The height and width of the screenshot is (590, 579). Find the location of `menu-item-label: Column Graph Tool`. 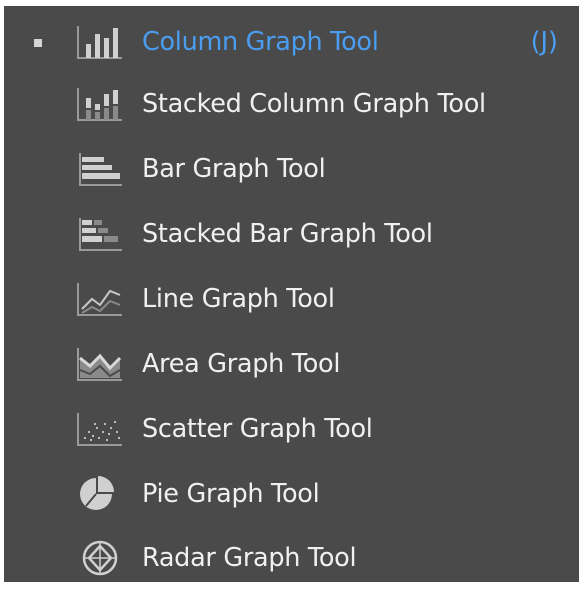

menu-item-label: Column Graph Tool is located at coordinates (260, 42).